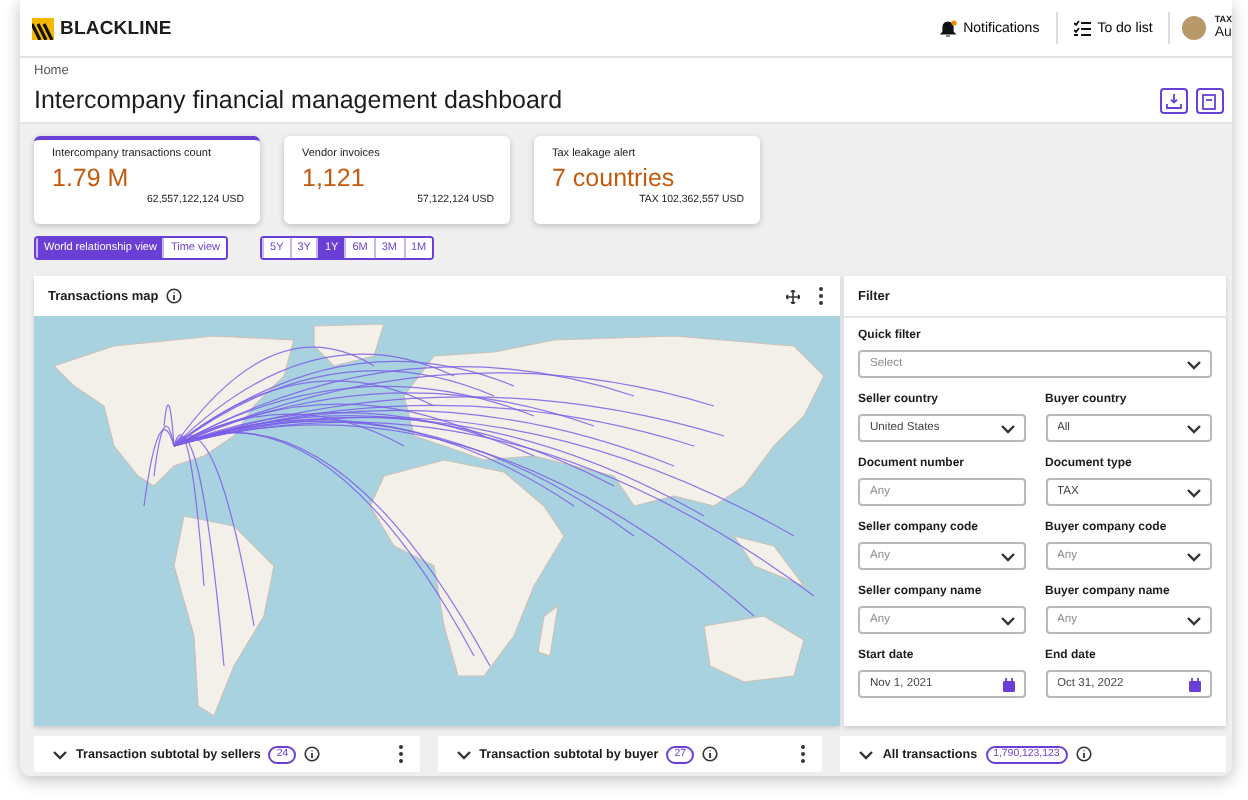 This screenshot has height=800, width=1248. Describe the element at coordinates (334, 178) in the screenshot. I see `kpi-value: 1,121` at that location.